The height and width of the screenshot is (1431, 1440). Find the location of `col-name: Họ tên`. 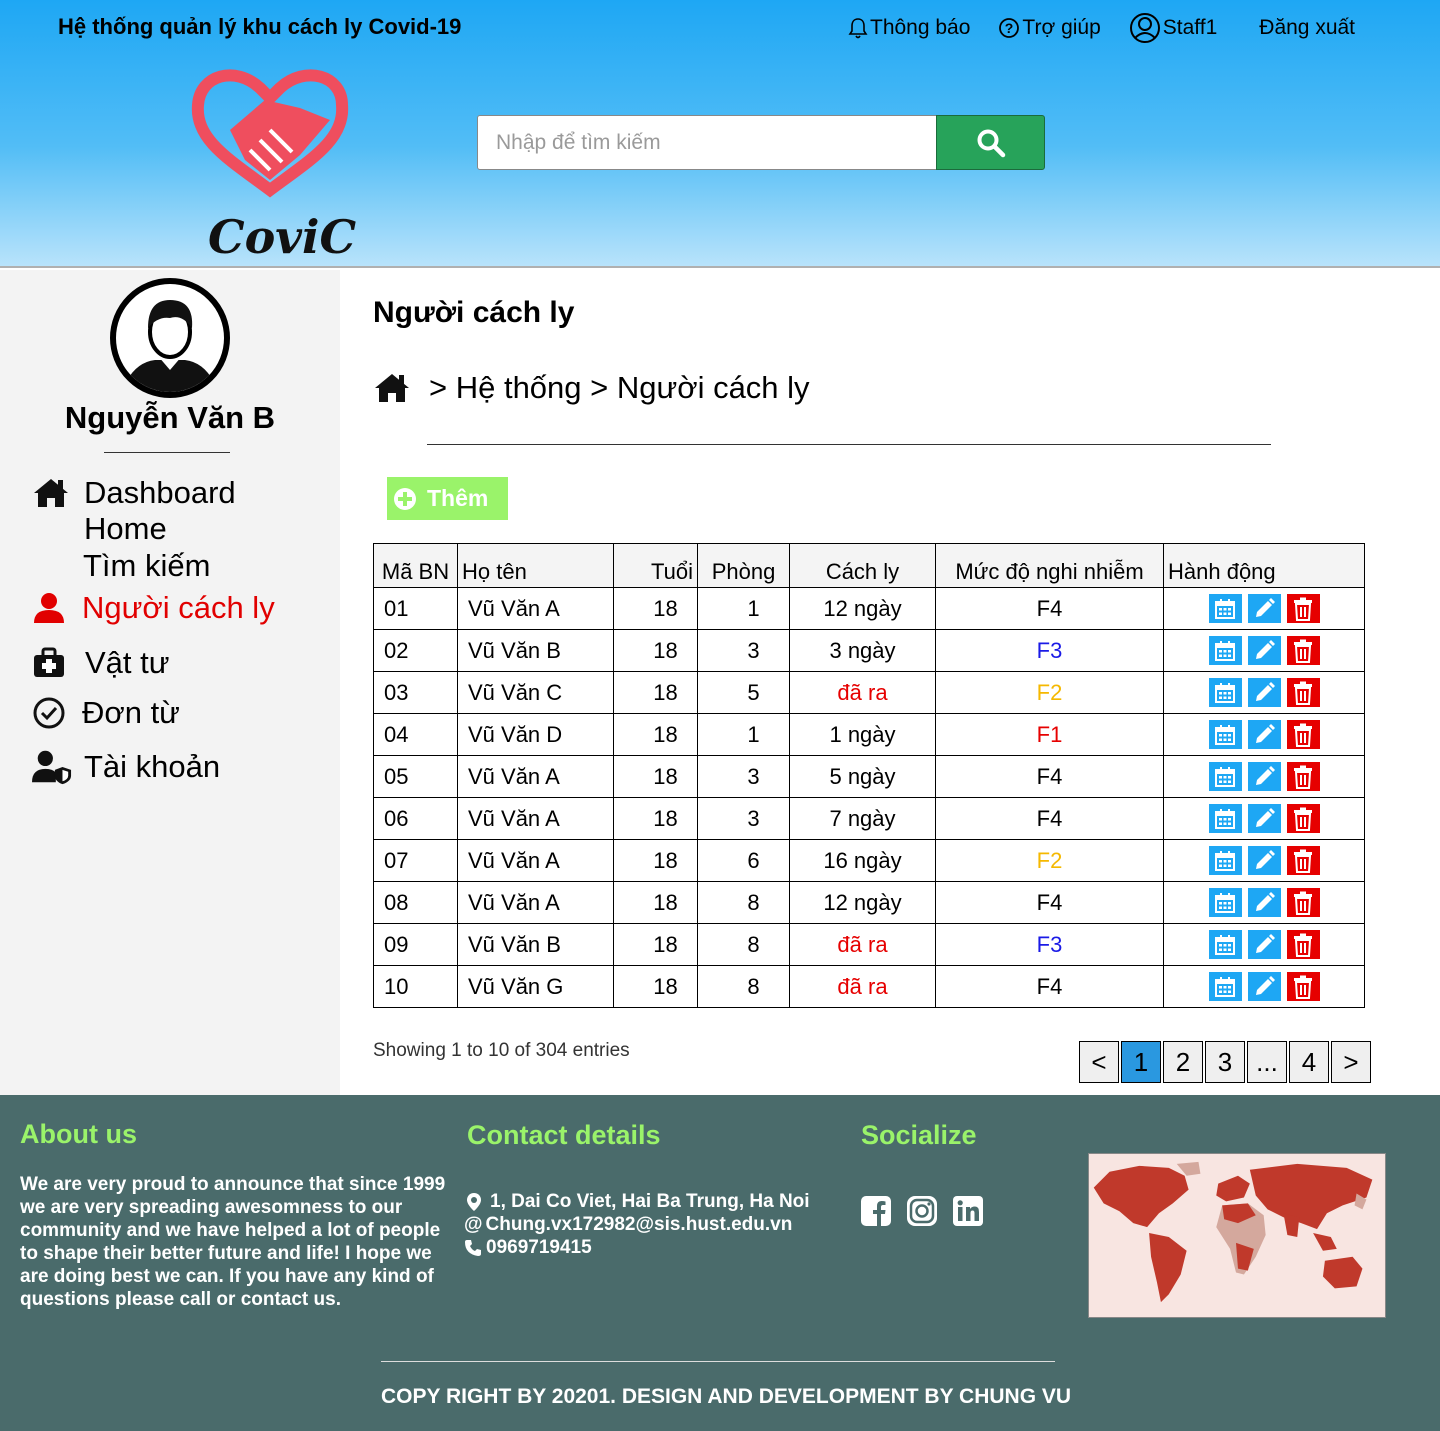

col-name: Họ tên is located at coordinates (535, 565).